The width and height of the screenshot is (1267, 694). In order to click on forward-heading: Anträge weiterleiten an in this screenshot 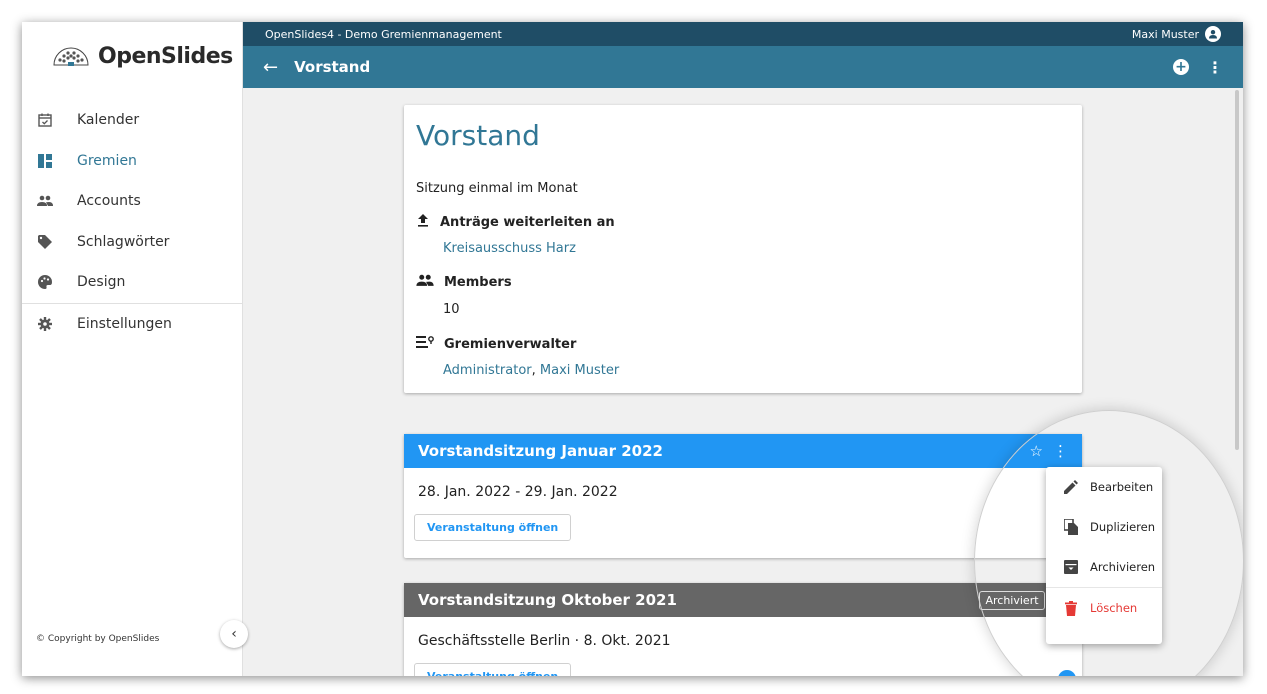, I will do `click(515, 222)`.